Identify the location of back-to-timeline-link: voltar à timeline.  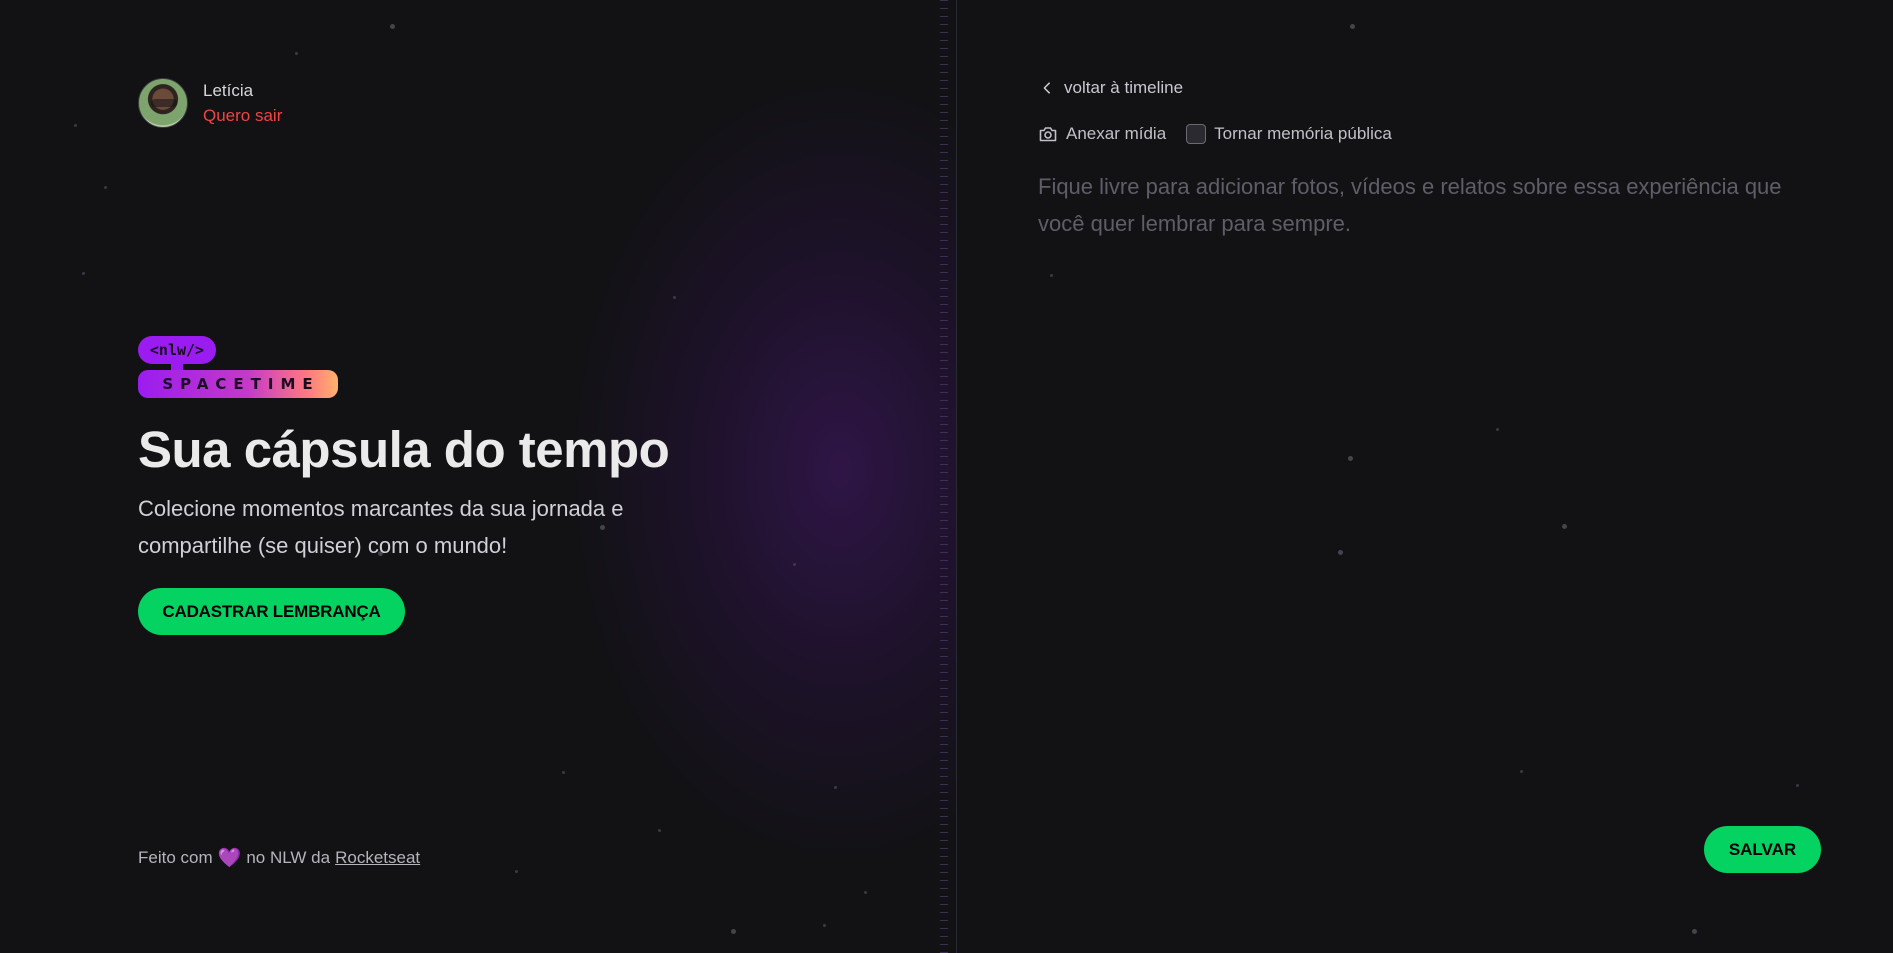
(1111, 88).